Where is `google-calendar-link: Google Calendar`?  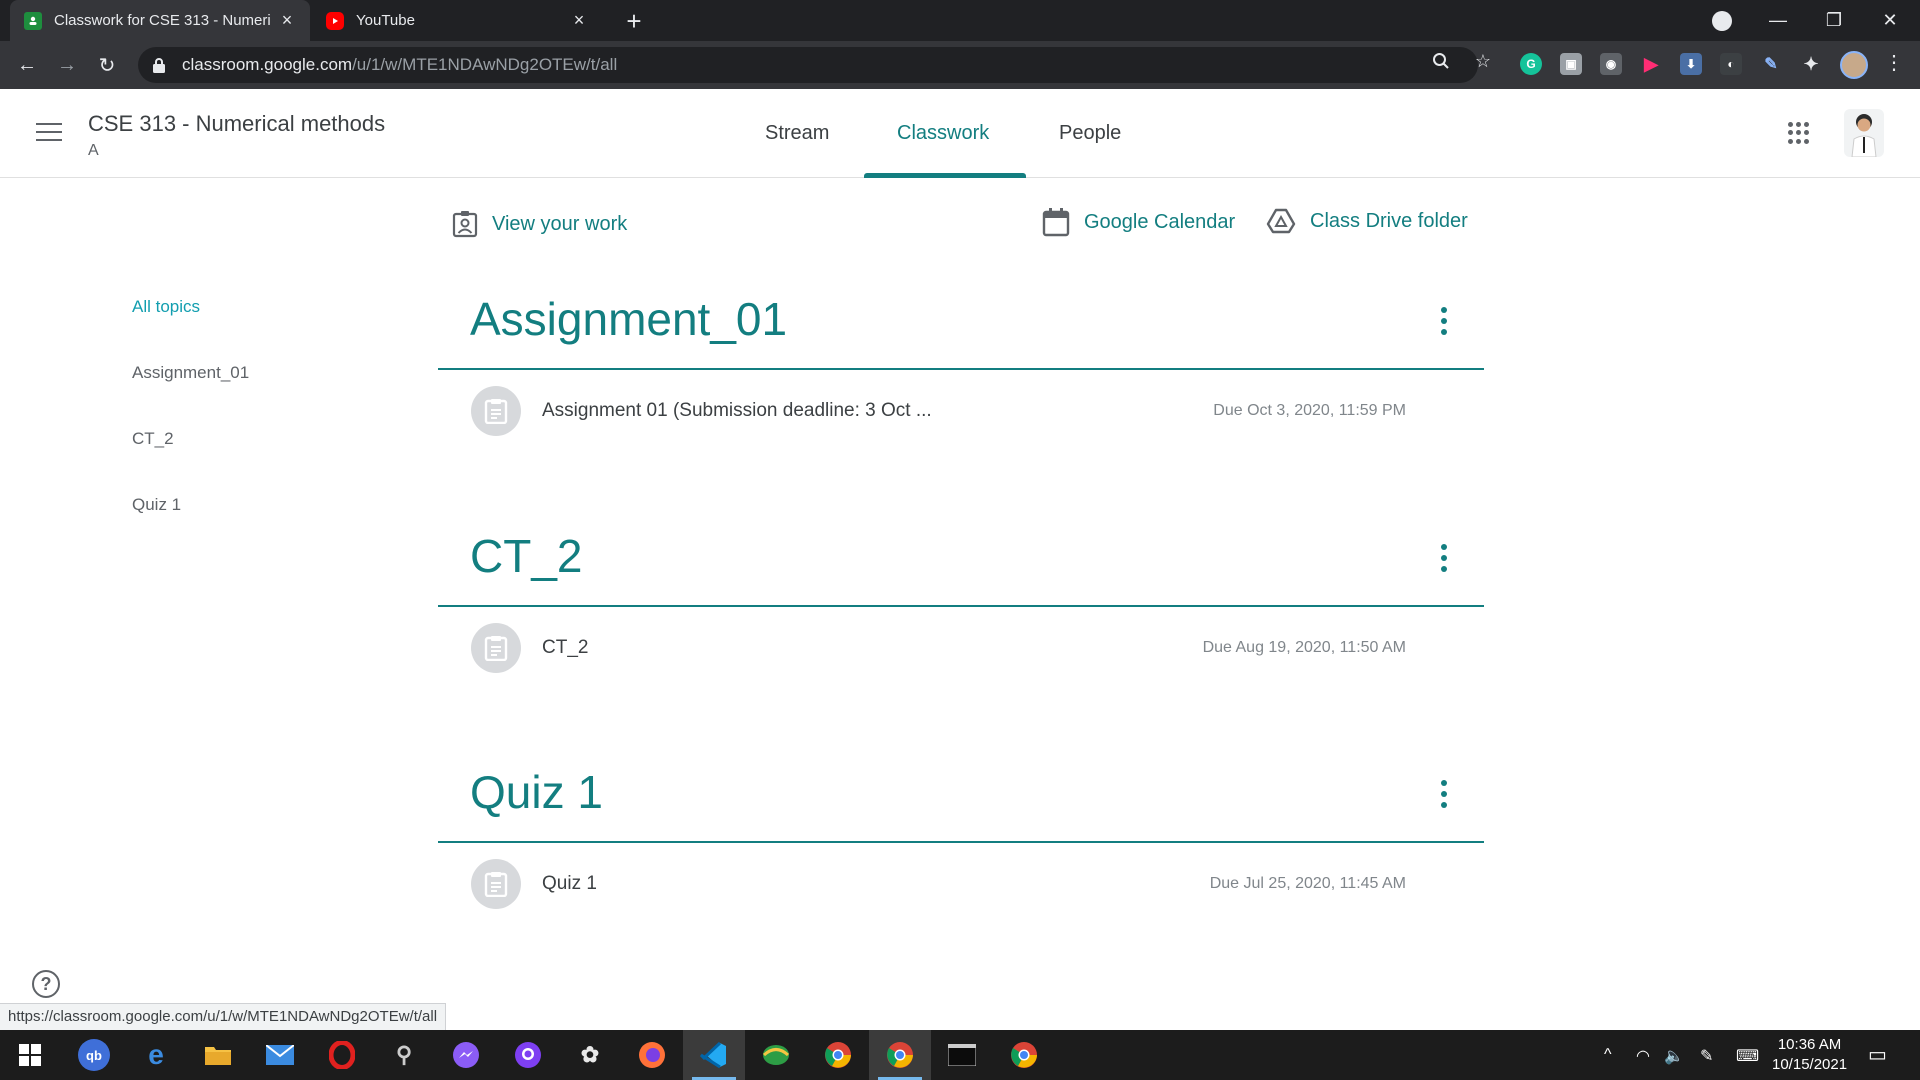
google-calendar-link: Google Calendar is located at coordinates (1138, 222).